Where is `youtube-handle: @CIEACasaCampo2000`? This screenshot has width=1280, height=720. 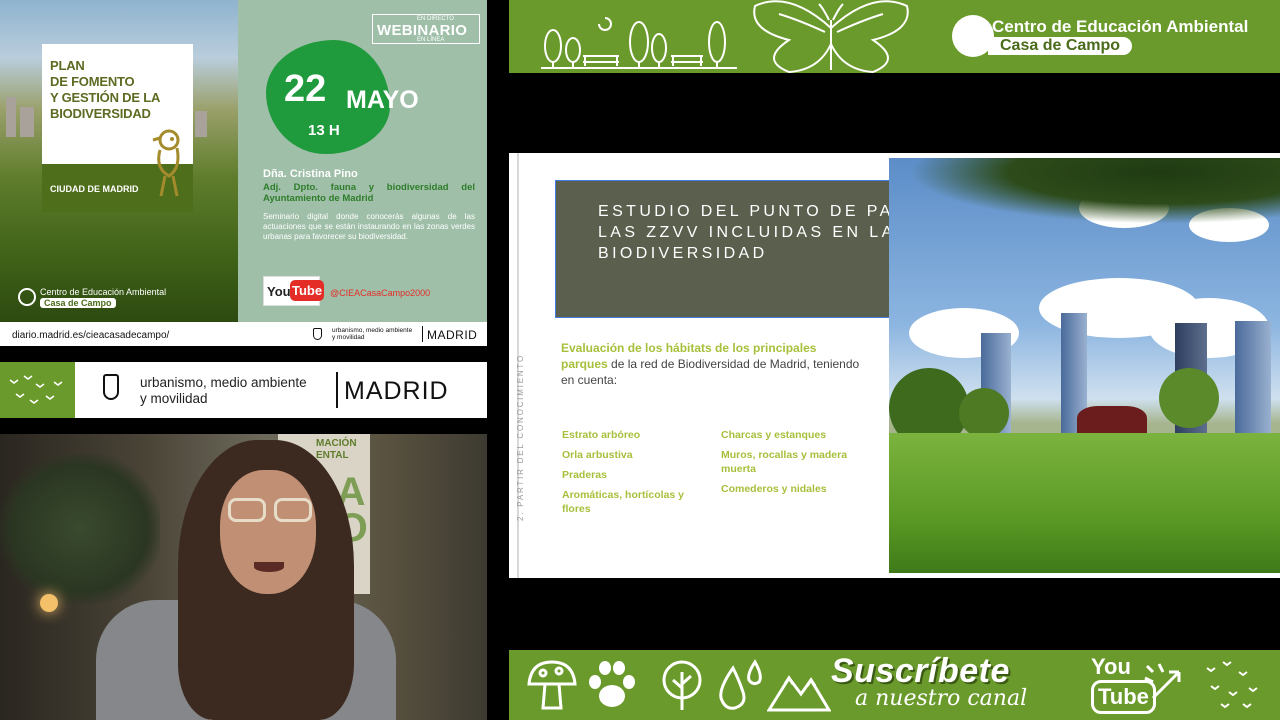 youtube-handle: @CIEACasaCampo2000 is located at coordinates (380, 293).